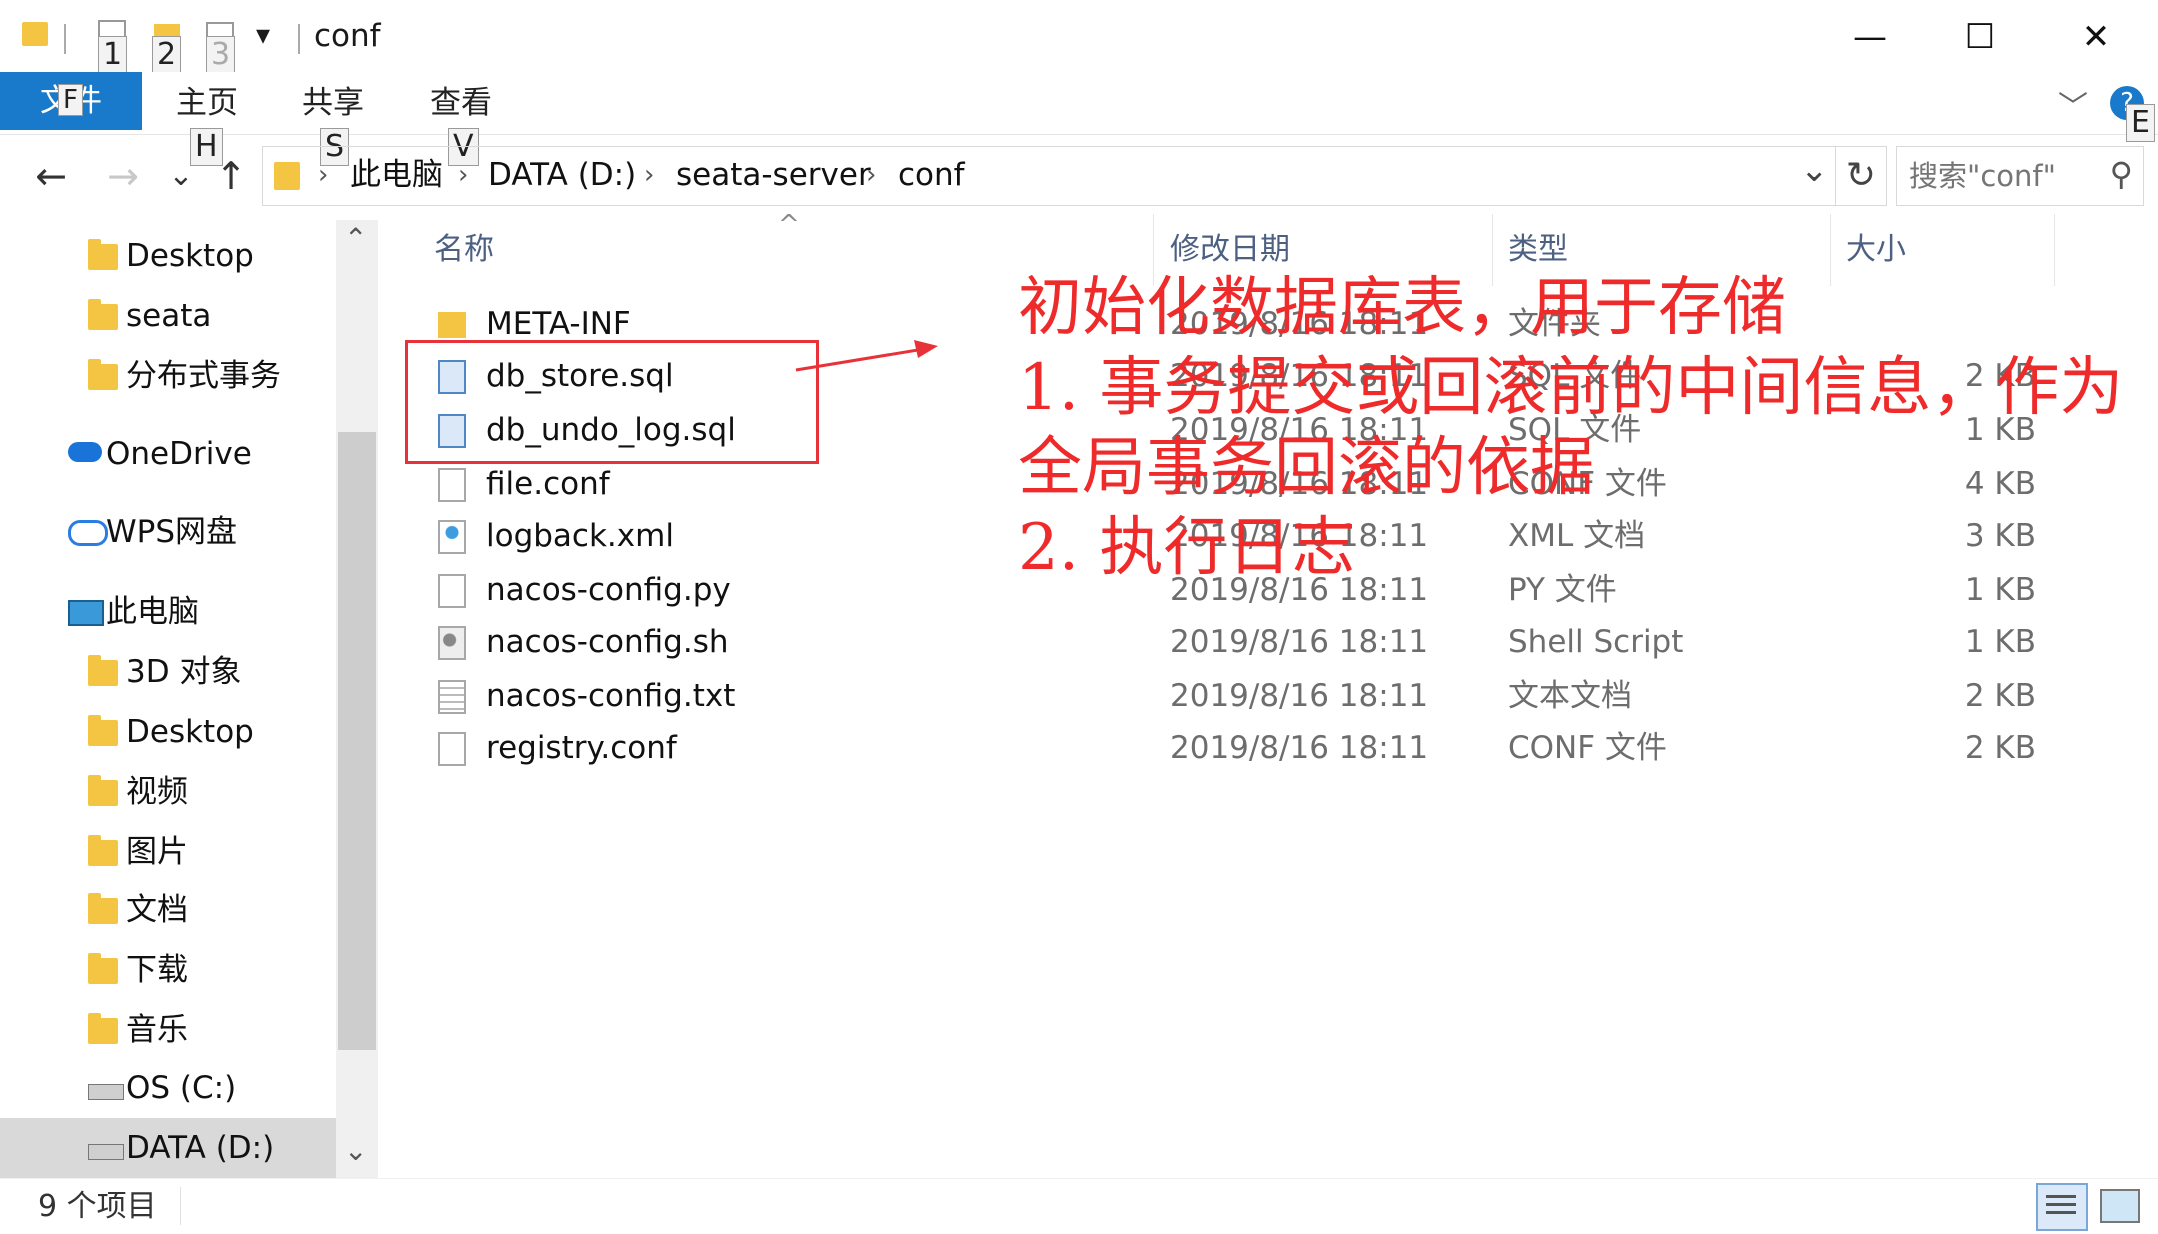 The height and width of the screenshot is (1234, 2158). I want to click on column-header-size: 大小, so click(1876, 250).